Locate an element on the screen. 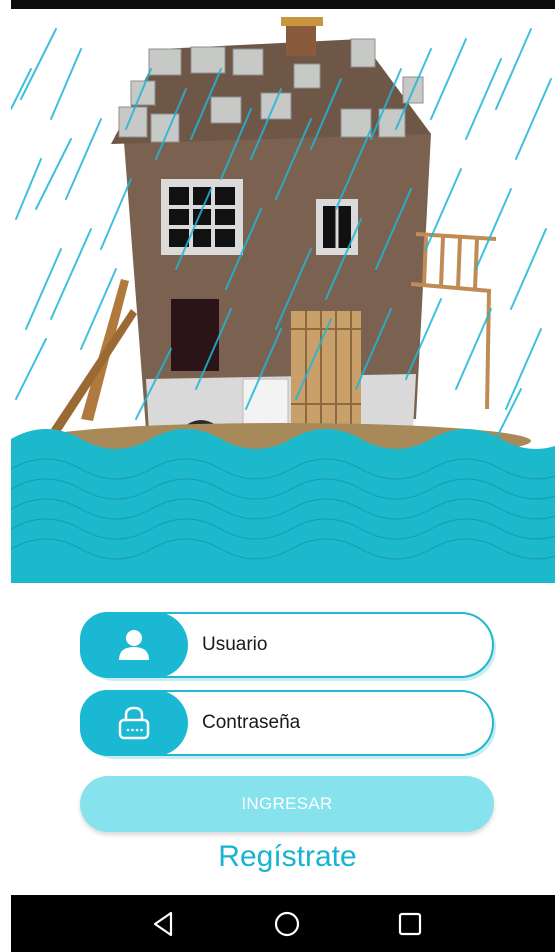 The height and width of the screenshot is (952, 555). top-status-bar is located at coordinates (277, 4).